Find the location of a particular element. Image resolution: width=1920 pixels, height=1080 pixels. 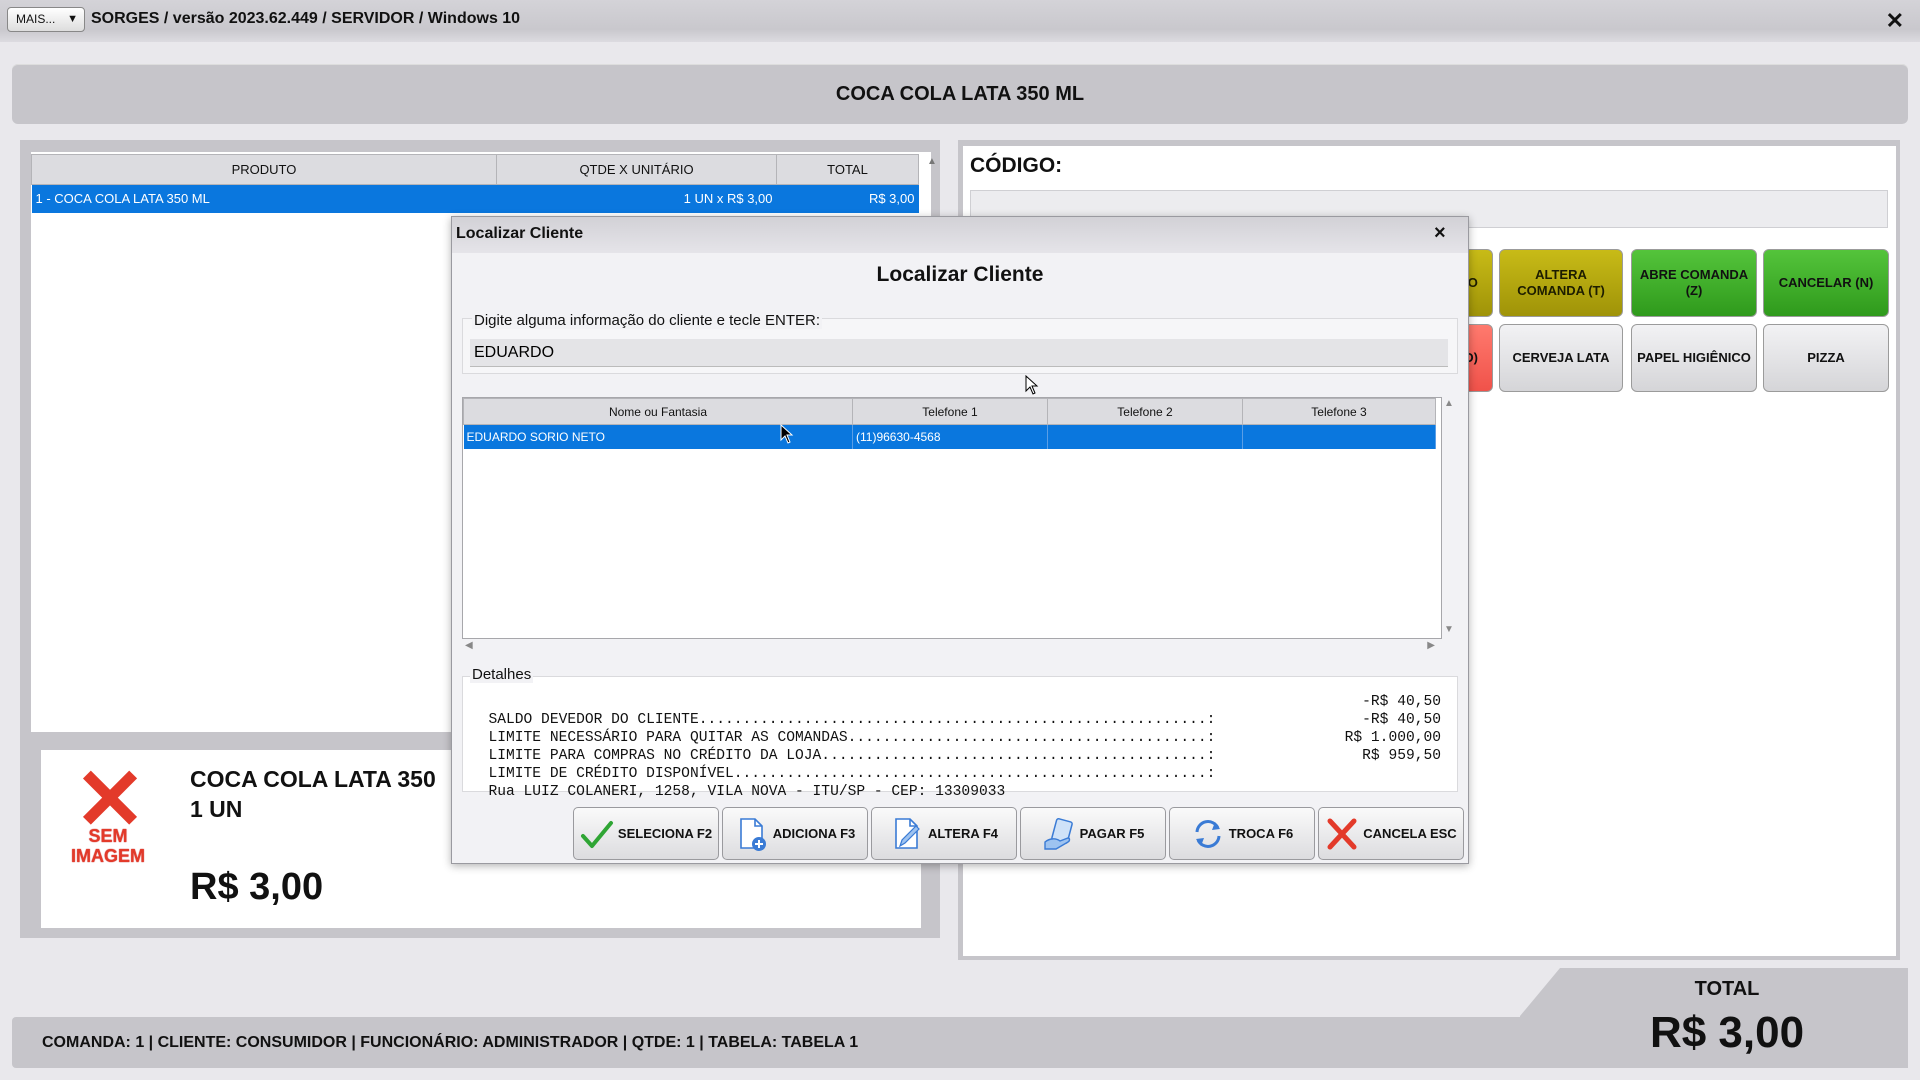

scroll-left-arrow: ◀ is located at coordinates (469, 645).